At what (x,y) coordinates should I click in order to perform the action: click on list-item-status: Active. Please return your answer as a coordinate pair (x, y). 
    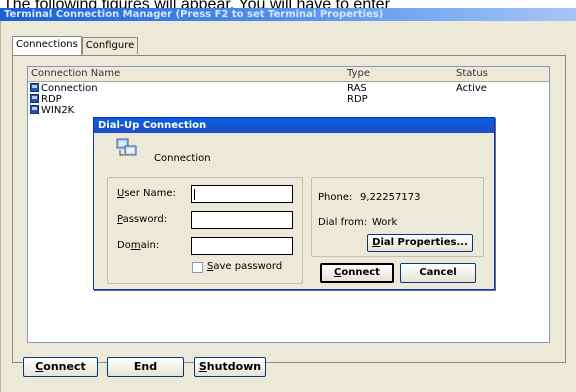
    Looking at the image, I should click on (471, 88).